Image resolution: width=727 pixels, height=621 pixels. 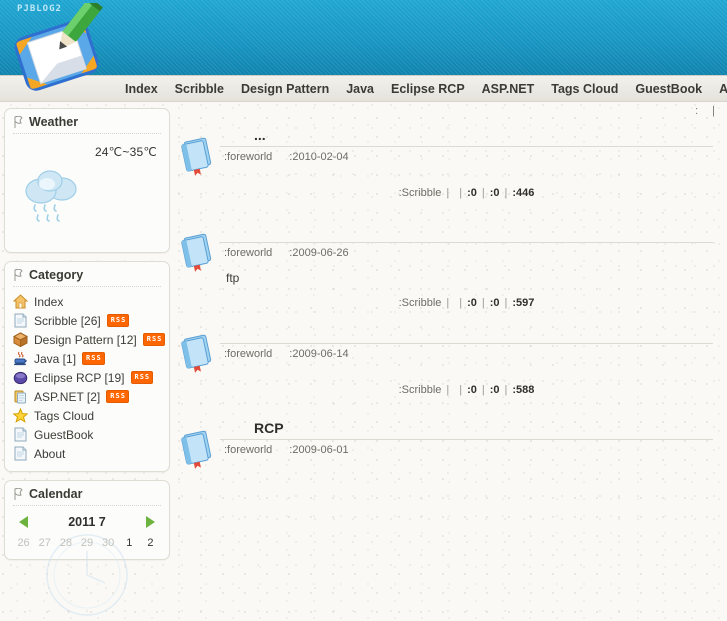 What do you see at coordinates (87, 575) in the screenshot?
I see `calendar-grid: 26 27 28 29 30 1 2` at bounding box center [87, 575].